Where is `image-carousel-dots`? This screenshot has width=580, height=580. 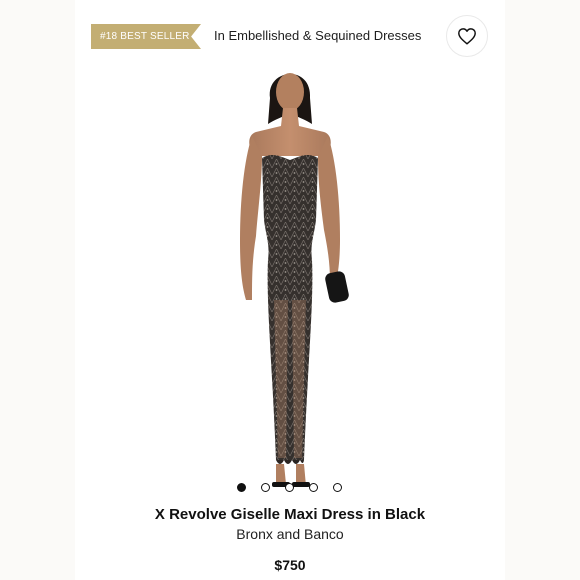 image-carousel-dots is located at coordinates (290, 488).